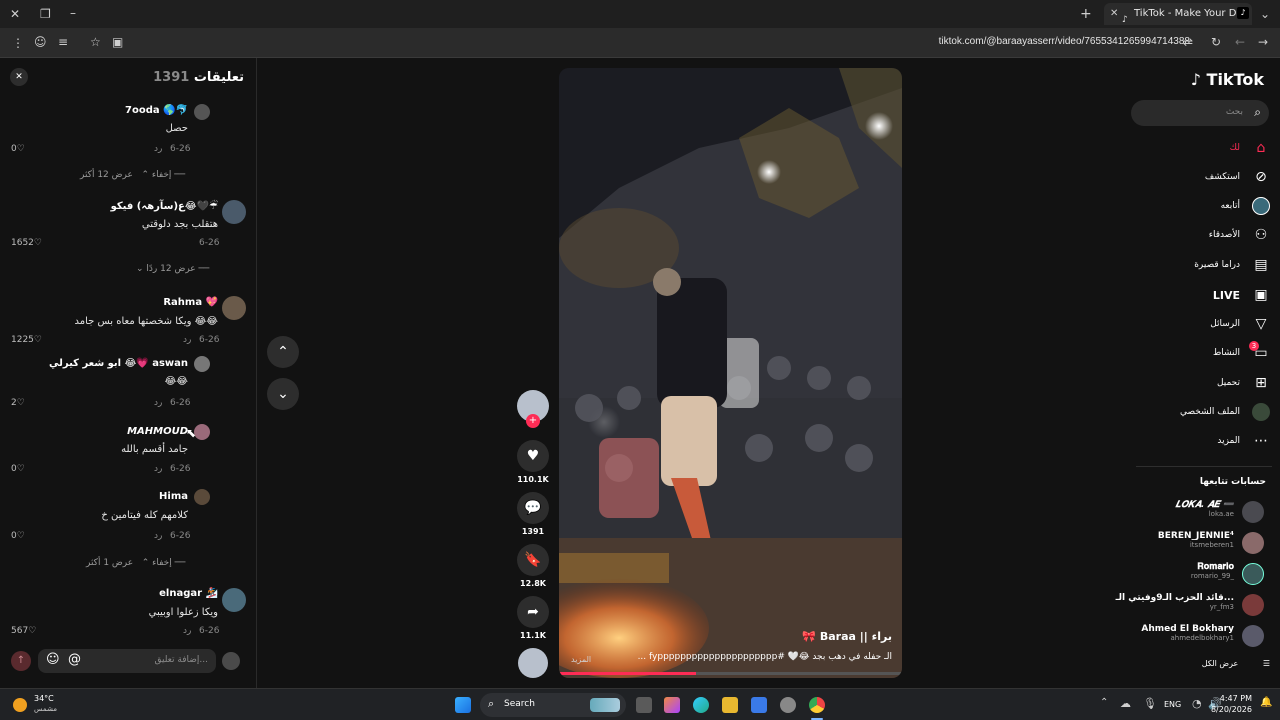 This screenshot has width=1280, height=720. Describe the element at coordinates (74, 659) in the screenshot. I see `mention-icon: @` at that location.